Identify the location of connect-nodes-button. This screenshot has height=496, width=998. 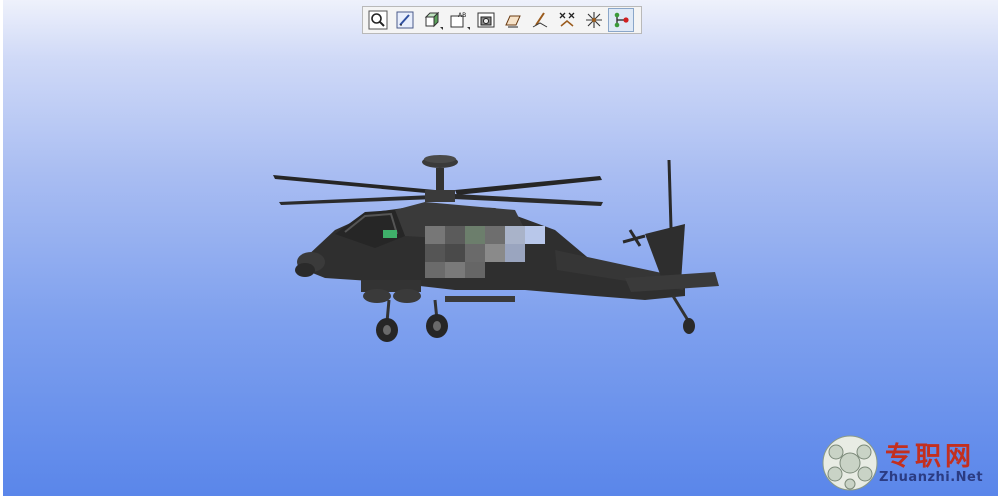
(621, 20).